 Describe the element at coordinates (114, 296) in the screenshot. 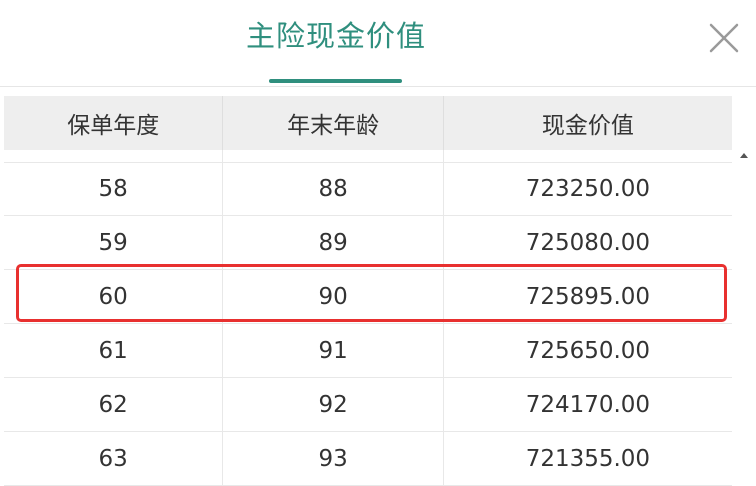

I see `cell-policy-year: 60` at that location.